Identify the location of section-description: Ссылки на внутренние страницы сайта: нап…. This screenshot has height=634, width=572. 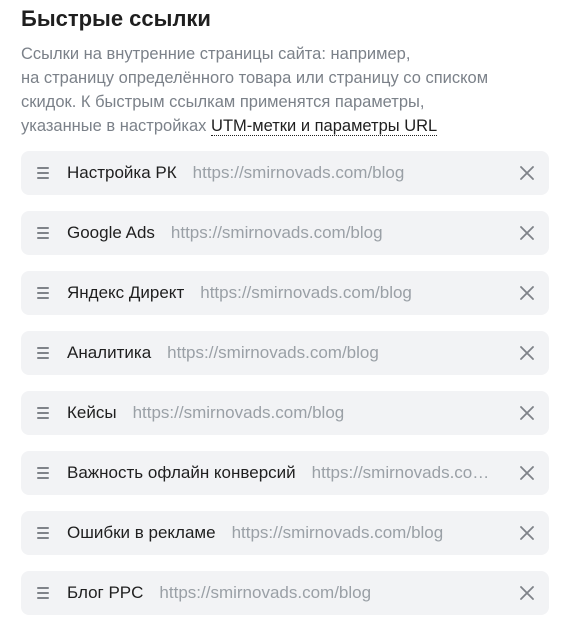
(286, 90).